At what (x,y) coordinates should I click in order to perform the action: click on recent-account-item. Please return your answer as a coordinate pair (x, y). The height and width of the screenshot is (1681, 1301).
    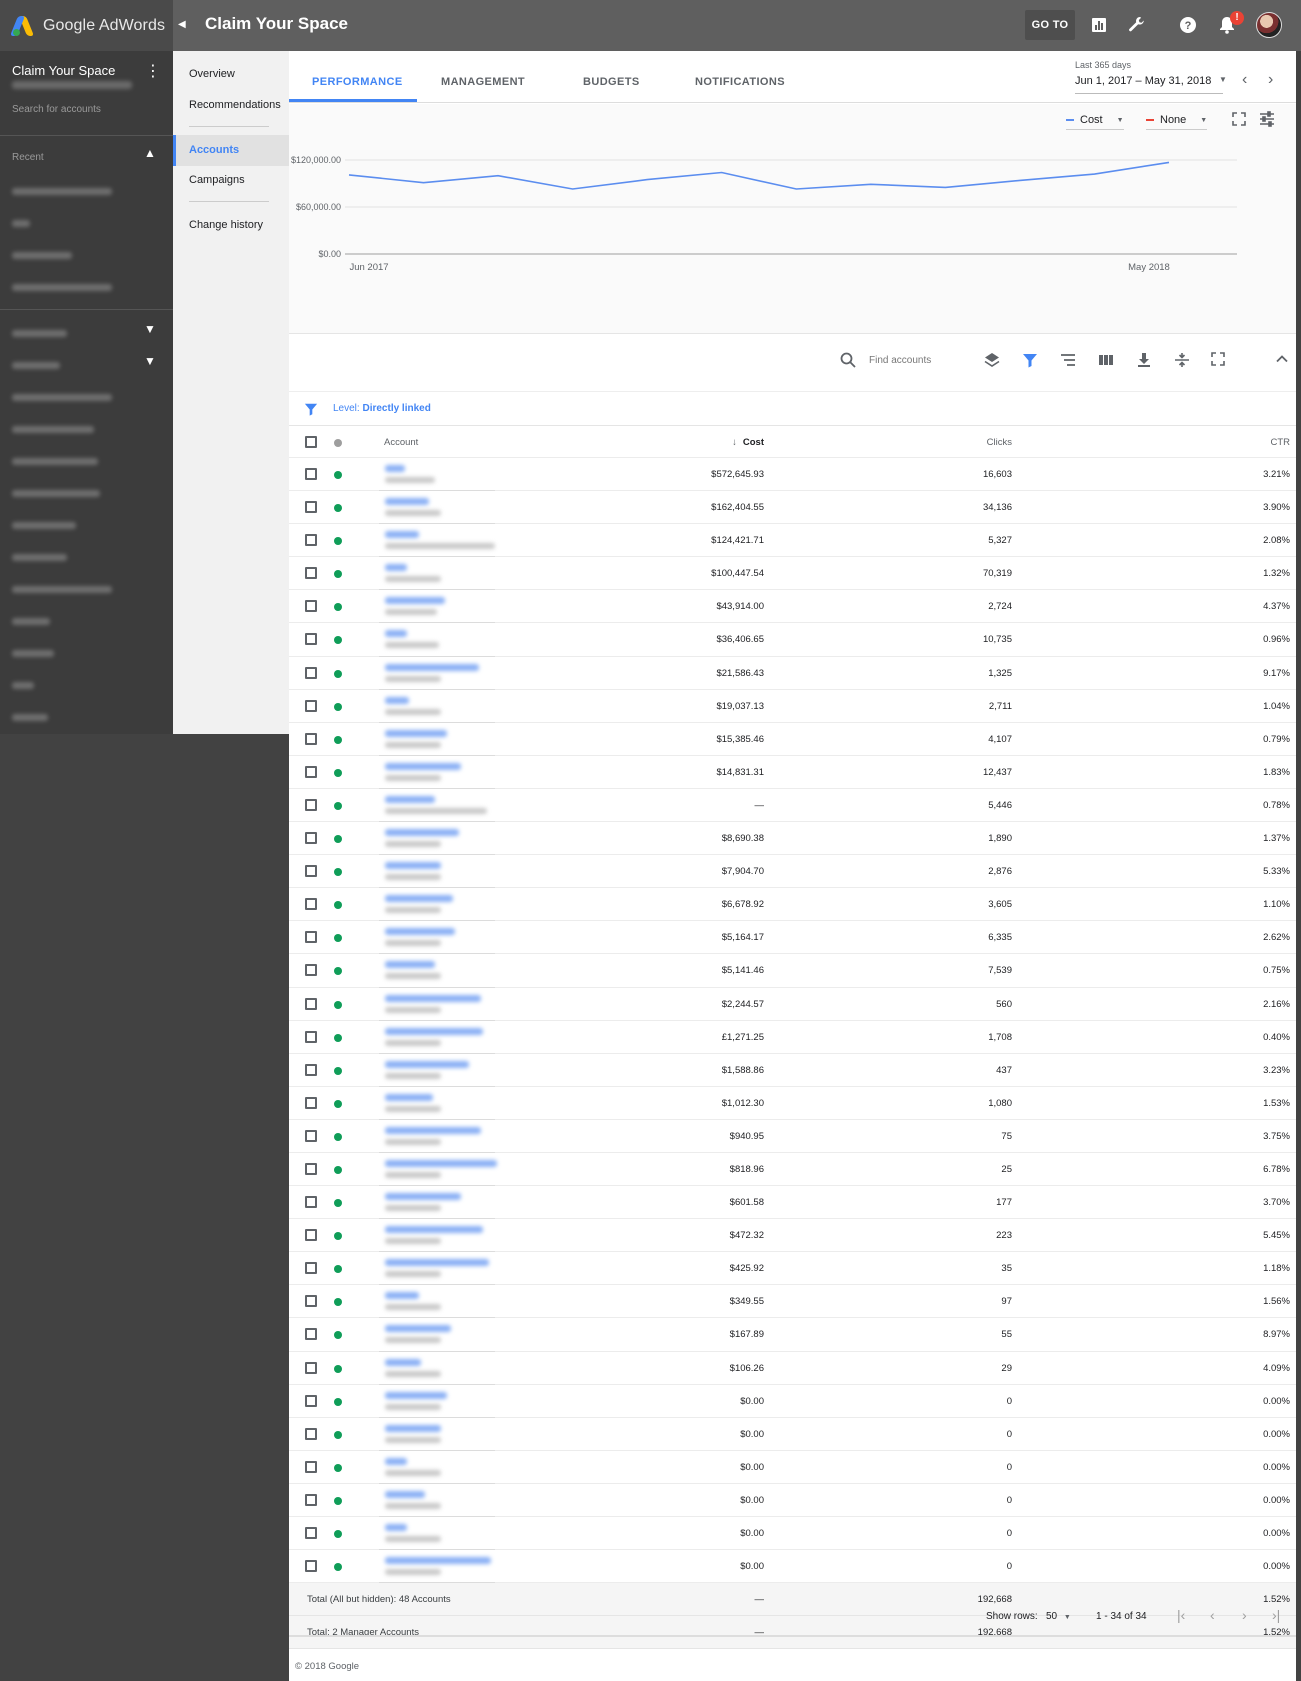
    Looking at the image, I should click on (62, 191).